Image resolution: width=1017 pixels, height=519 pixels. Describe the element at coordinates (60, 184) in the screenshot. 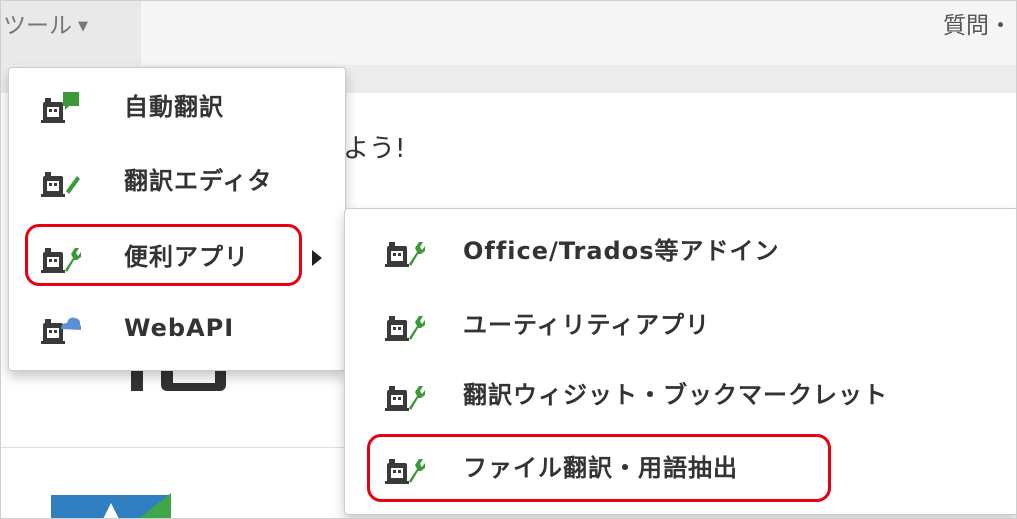

I see `robot-check-icon` at that location.